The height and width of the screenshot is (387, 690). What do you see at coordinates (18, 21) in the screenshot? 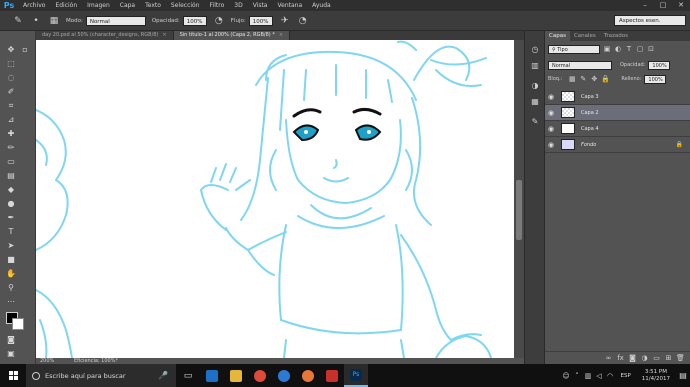
I see `brush-tool-icon: ✎` at bounding box center [18, 21].